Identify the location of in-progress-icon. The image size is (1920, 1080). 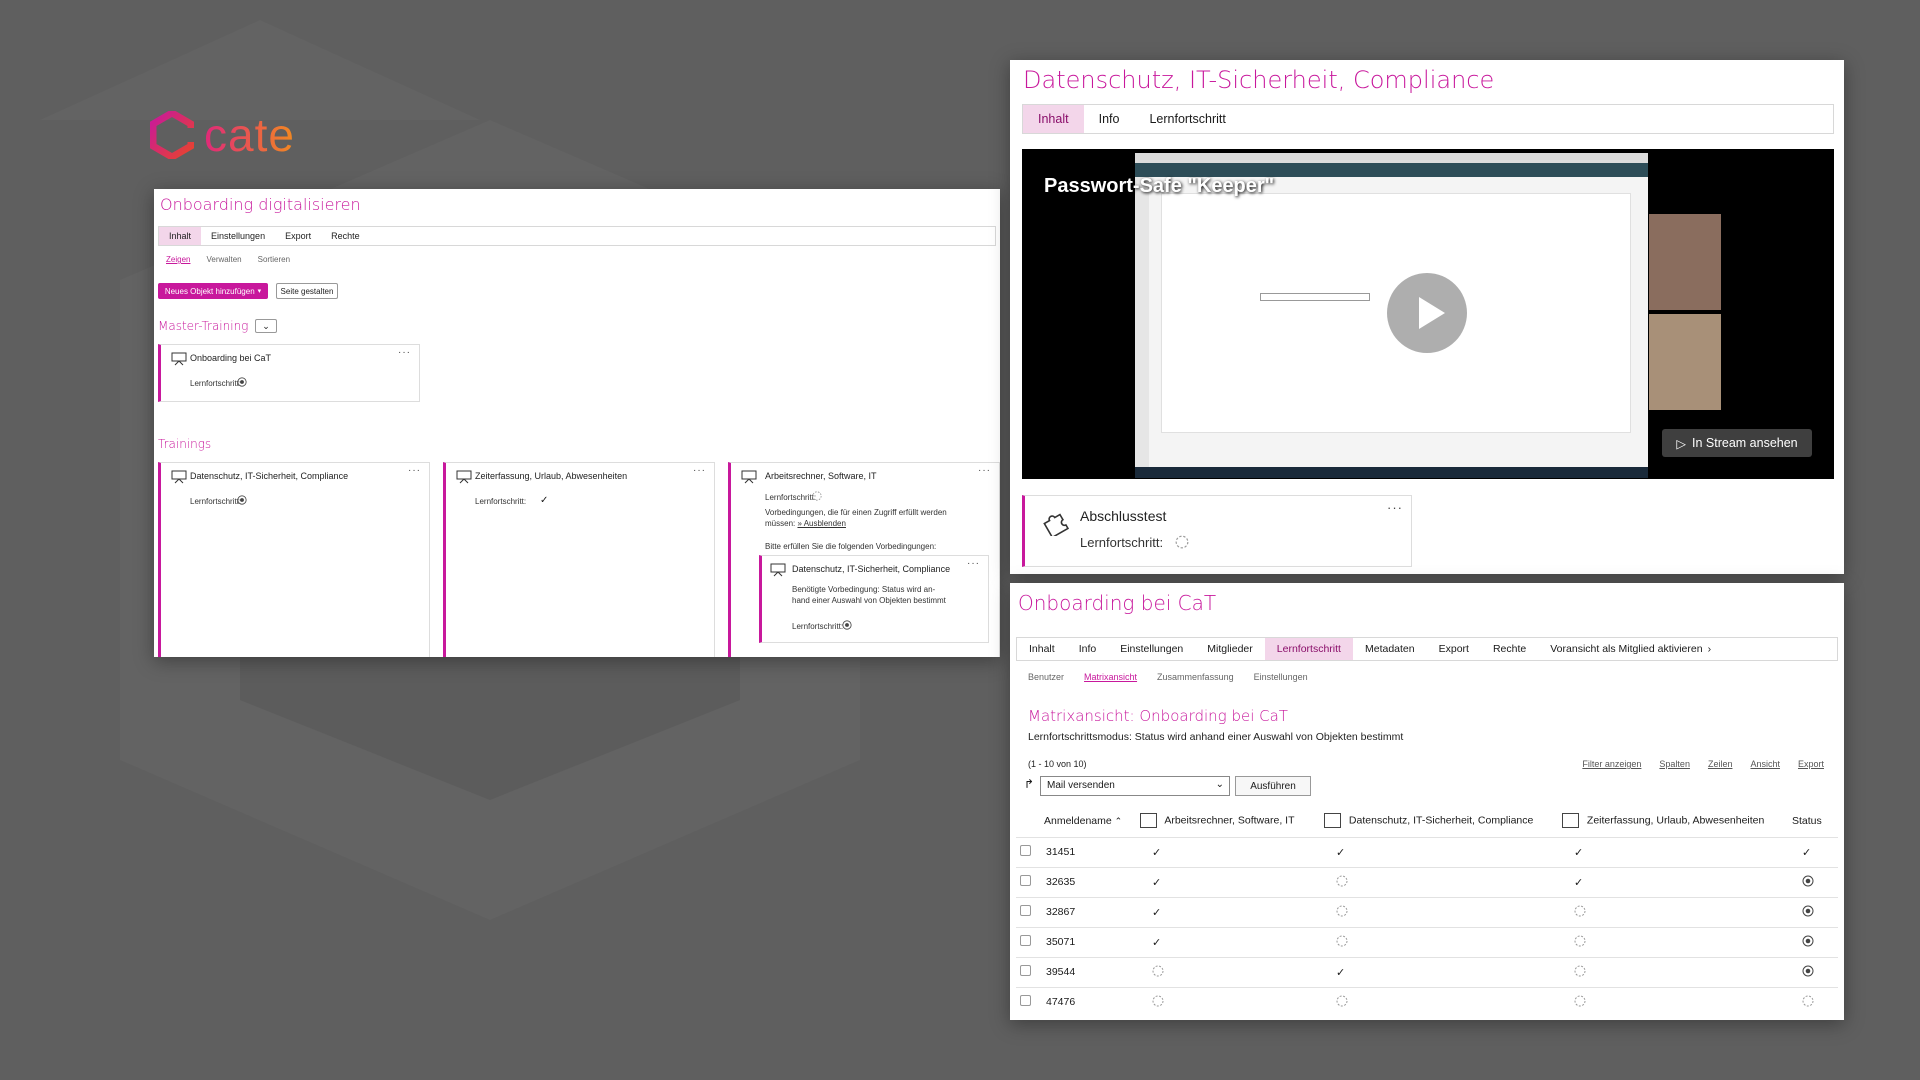
(1808, 940).